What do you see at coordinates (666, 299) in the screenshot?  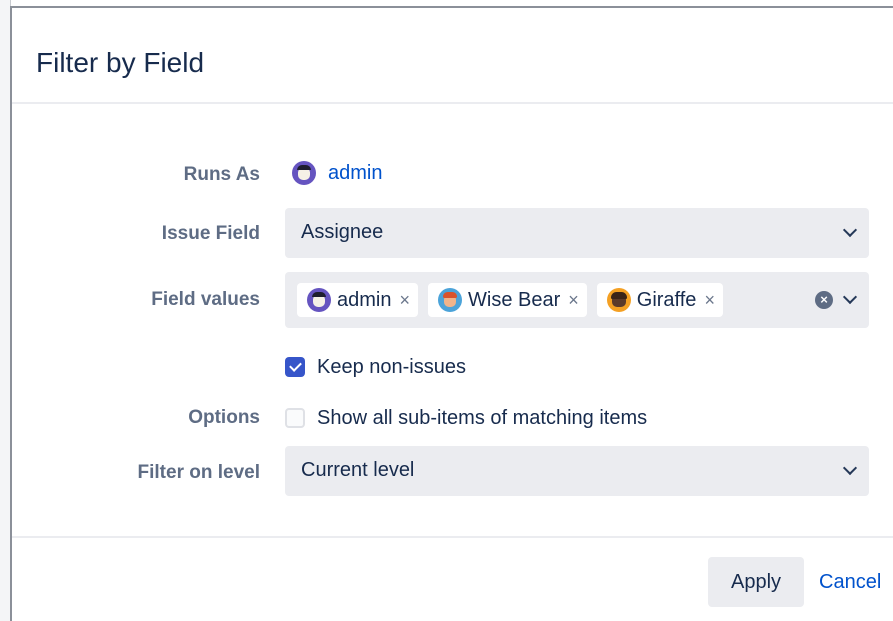 I see `tag-label: Giraffe` at bounding box center [666, 299].